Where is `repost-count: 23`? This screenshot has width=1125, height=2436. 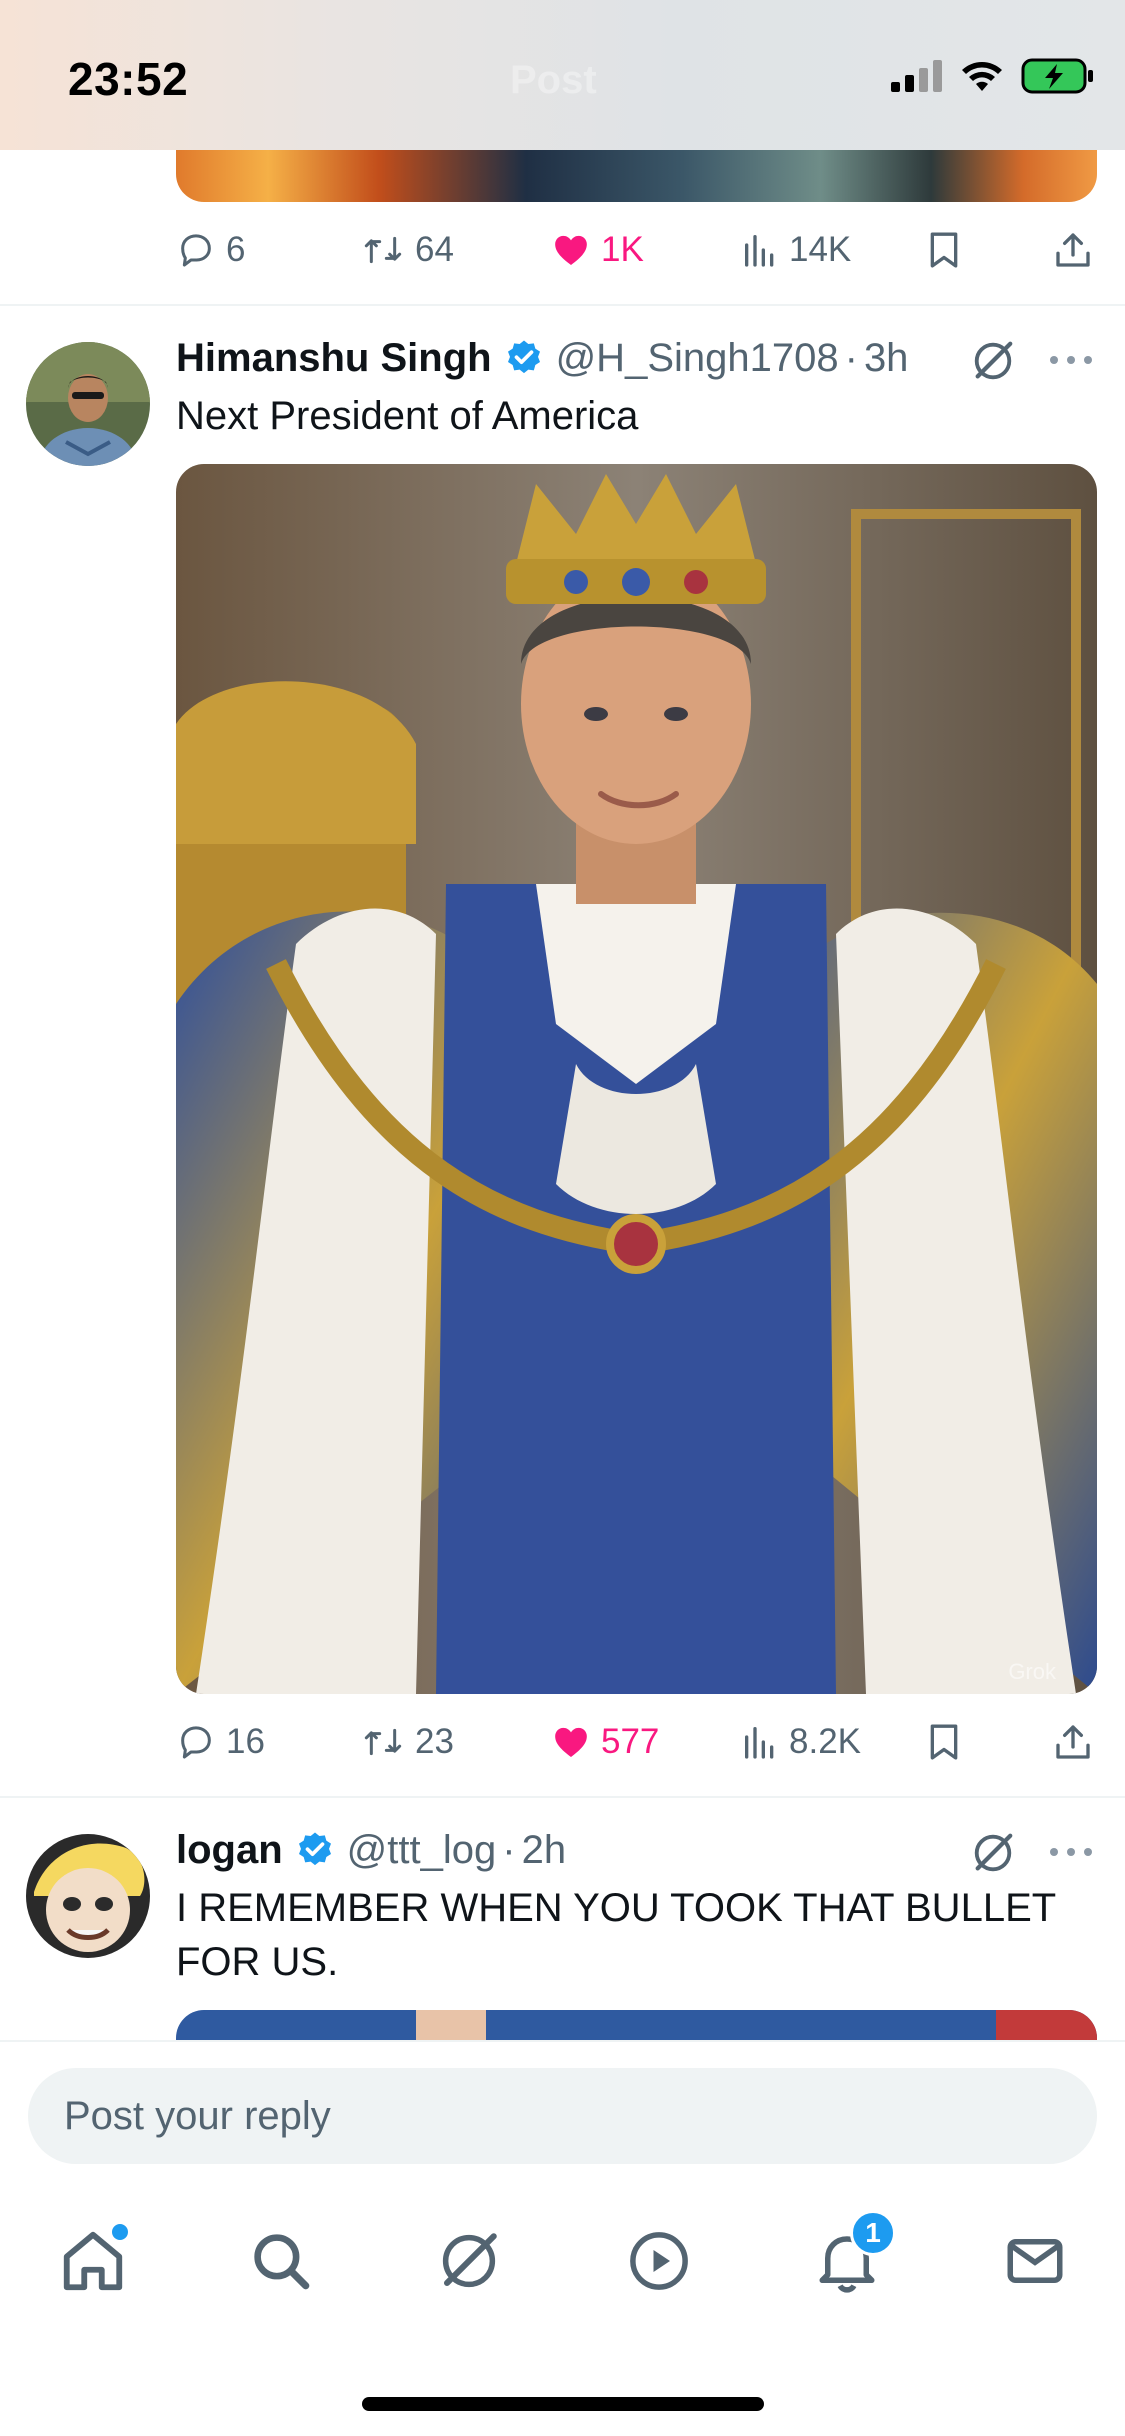 repost-count: 23 is located at coordinates (434, 1741).